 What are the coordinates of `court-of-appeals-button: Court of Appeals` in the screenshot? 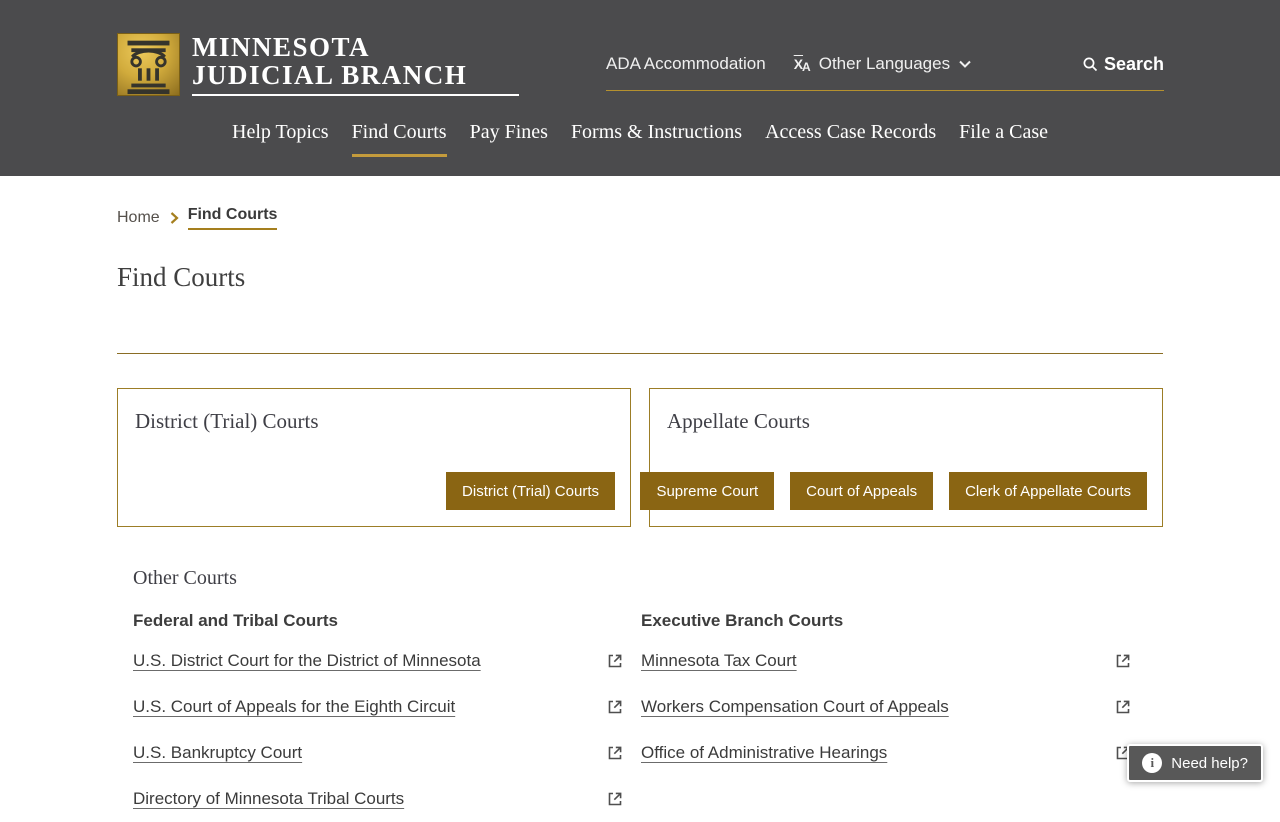 It's located at (862, 491).